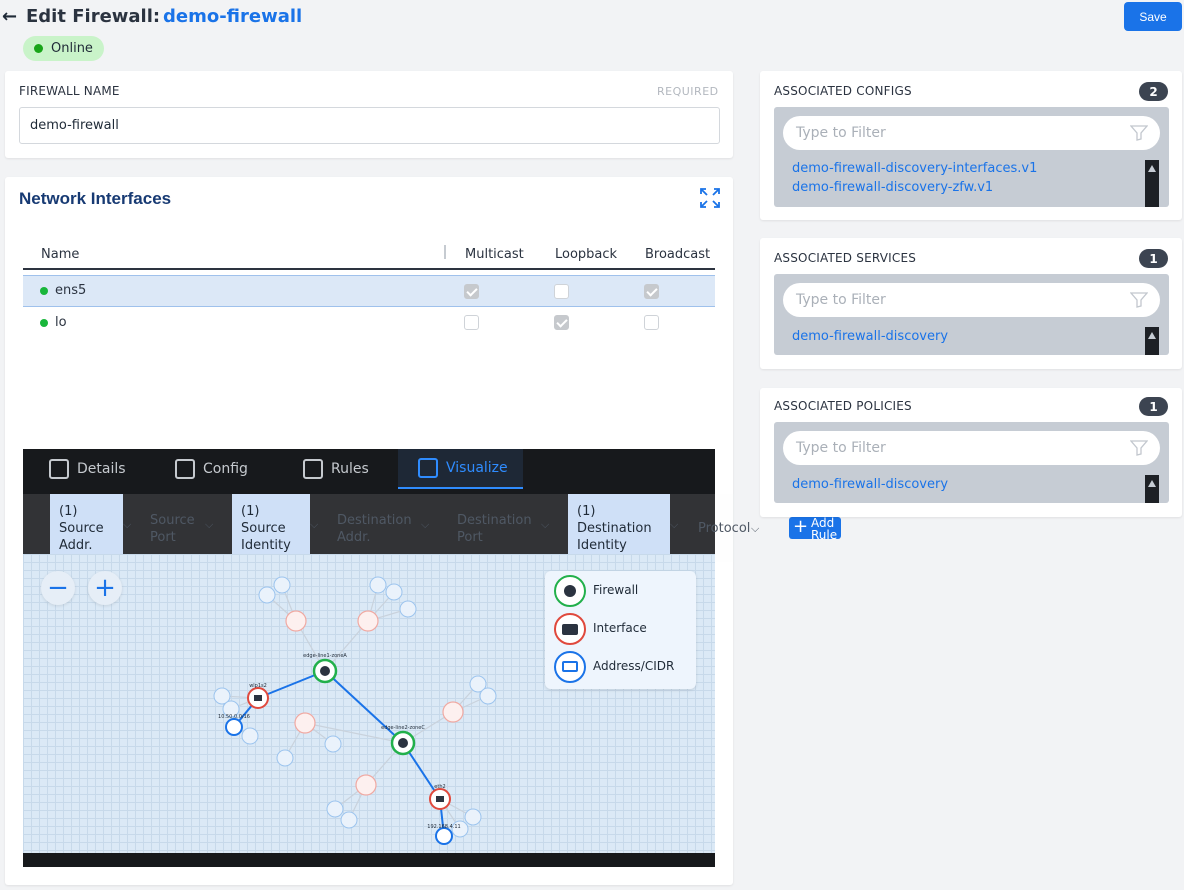  I want to click on tab-config: Config, so click(211, 469).